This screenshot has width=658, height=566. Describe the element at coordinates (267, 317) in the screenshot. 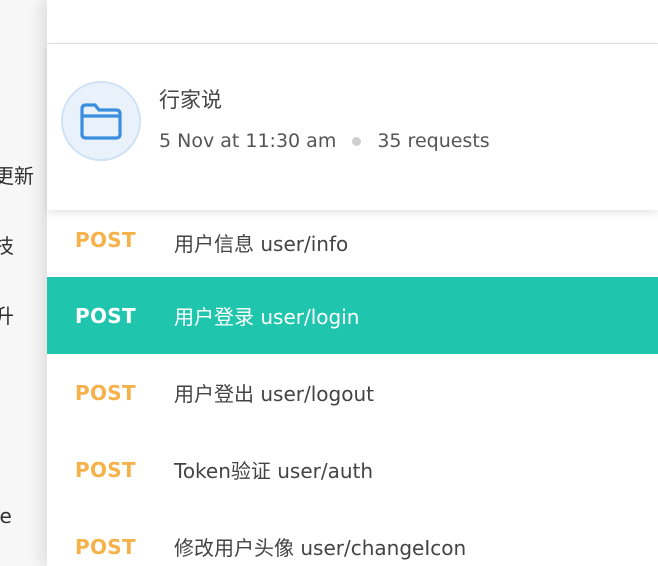

I see `request-name: 用户登录 user/login` at that location.